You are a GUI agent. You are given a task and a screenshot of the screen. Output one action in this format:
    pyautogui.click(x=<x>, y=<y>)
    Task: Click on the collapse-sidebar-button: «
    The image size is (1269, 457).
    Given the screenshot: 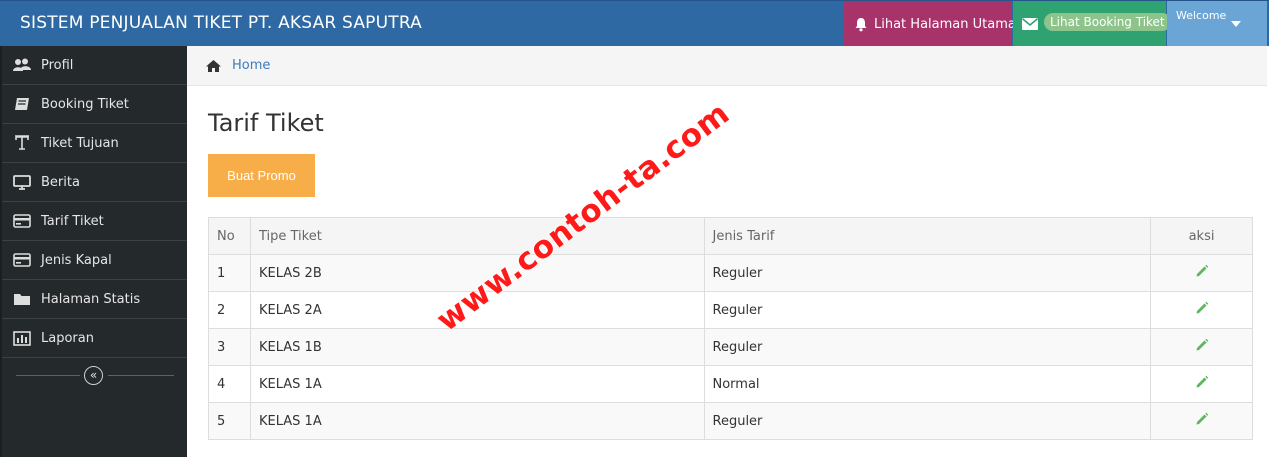 What is the action you would take?
    pyautogui.click(x=93, y=375)
    